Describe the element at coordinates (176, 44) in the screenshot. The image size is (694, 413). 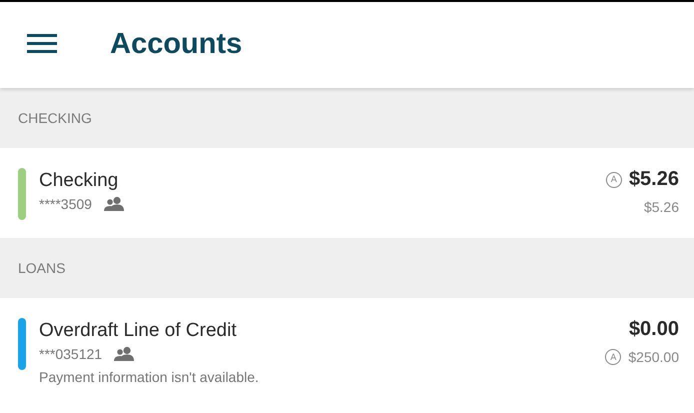
I see `page-title: Accounts` at that location.